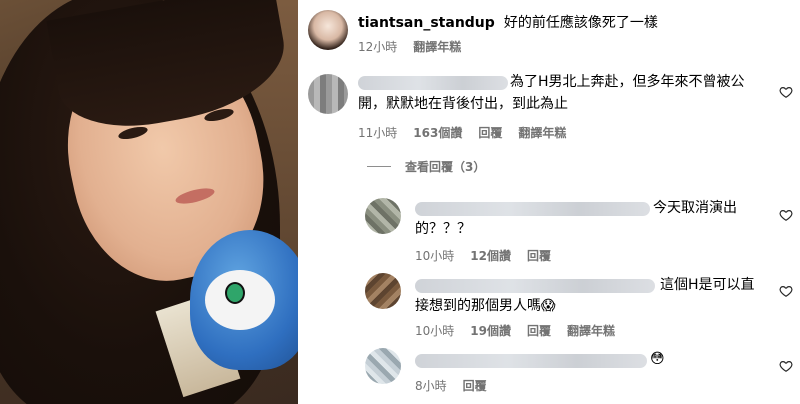 The image size is (800, 404). I want to click on comment-username-pixelated, so click(433, 83).